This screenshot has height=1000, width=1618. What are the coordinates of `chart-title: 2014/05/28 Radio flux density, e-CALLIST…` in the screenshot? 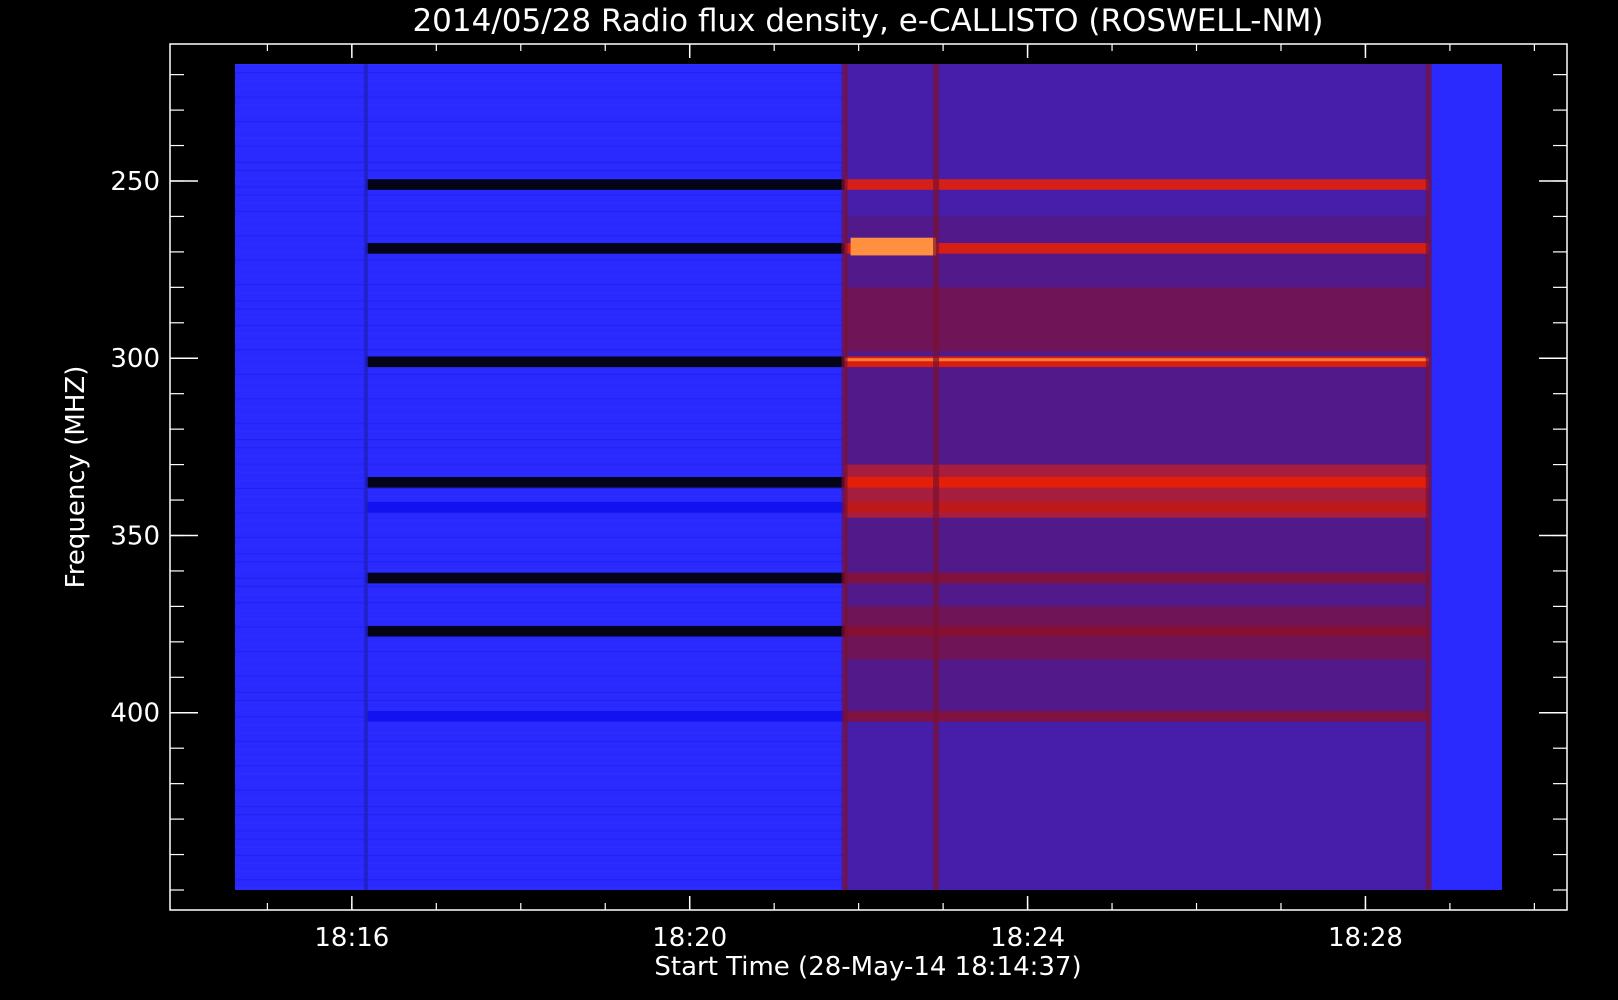 It's located at (867, 21).